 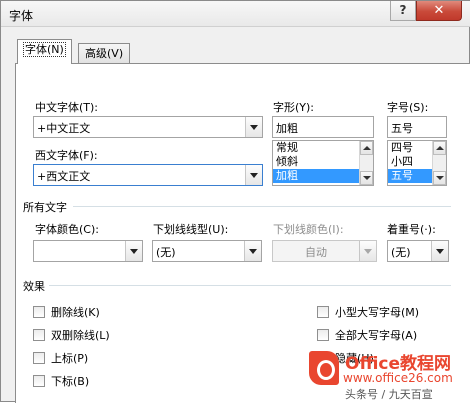 What do you see at coordinates (67, 107) in the screenshot?
I see `chinese-font-label: 中文字体(T):` at bounding box center [67, 107].